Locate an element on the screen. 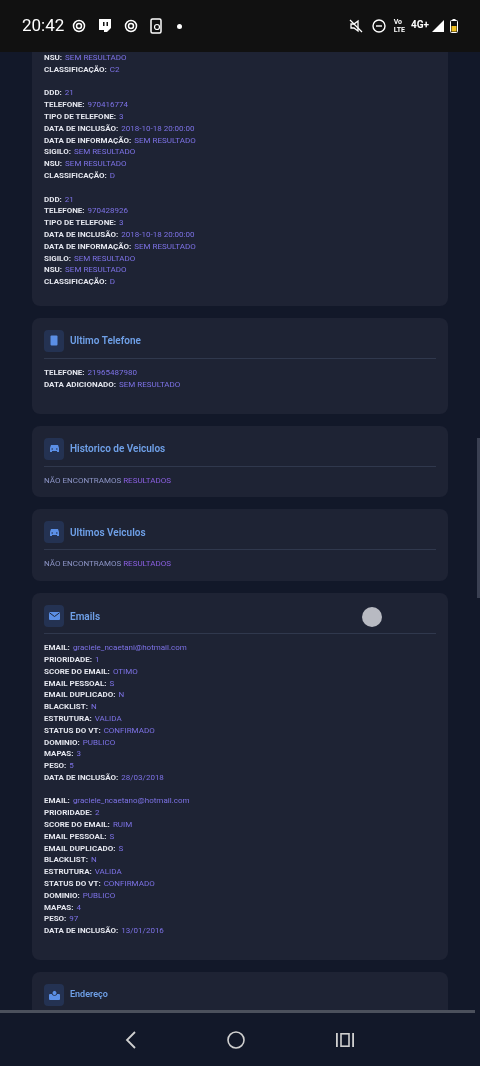 The width and height of the screenshot is (480, 1066). mute-icon is located at coordinates (355, 26).